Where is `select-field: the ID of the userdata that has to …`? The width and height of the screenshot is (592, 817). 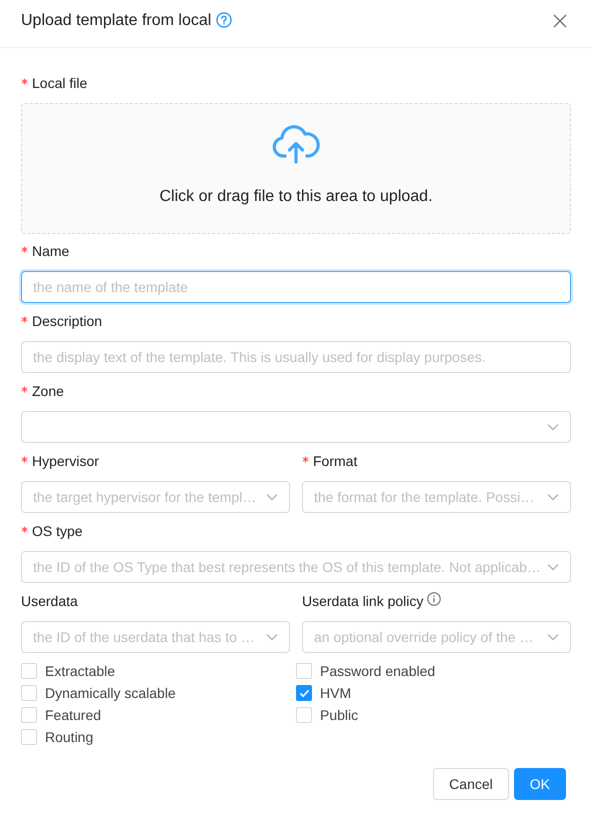
select-field: the ID of the userdata that has to … is located at coordinates (155, 637).